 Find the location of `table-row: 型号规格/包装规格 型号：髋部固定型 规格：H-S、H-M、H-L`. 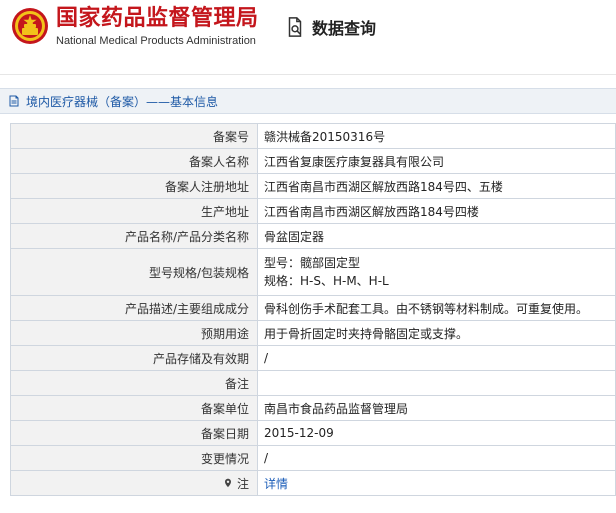

table-row: 型号规格/包装规格 型号：髋部固定型 规格：H-S、H-M、H-L is located at coordinates (313, 272).